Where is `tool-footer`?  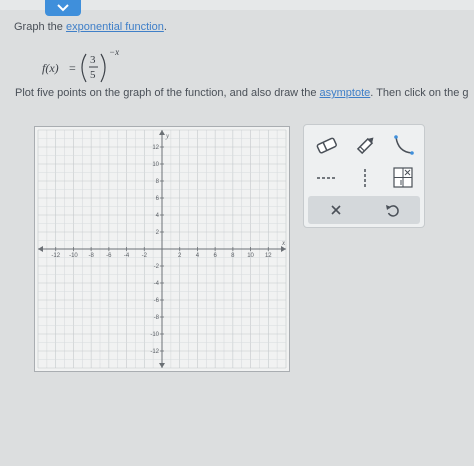 tool-footer is located at coordinates (364, 210).